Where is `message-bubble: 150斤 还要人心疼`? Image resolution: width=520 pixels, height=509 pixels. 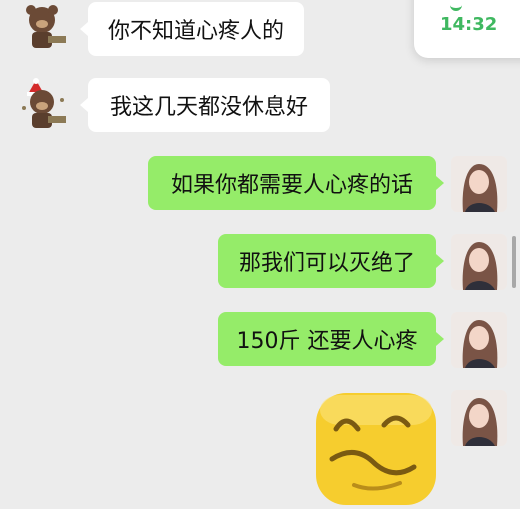
message-bubble: 150斤 还要人心疼 is located at coordinates (331, 339).